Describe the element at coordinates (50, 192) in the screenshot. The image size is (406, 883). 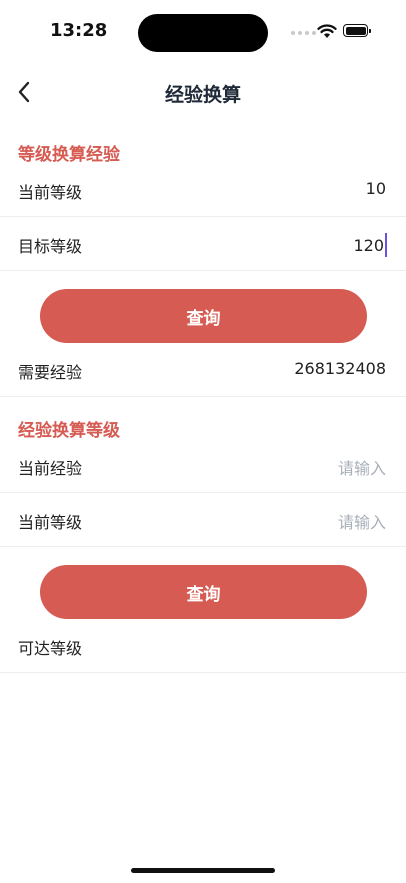
I see `current-level-label: 当前等级` at that location.